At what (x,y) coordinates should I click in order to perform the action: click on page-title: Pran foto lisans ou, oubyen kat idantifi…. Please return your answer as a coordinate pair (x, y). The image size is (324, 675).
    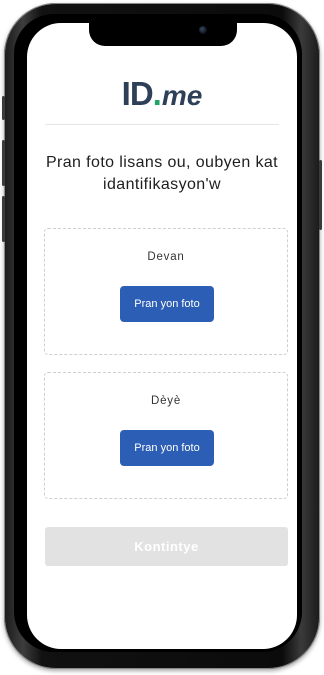
    Looking at the image, I should click on (162, 173).